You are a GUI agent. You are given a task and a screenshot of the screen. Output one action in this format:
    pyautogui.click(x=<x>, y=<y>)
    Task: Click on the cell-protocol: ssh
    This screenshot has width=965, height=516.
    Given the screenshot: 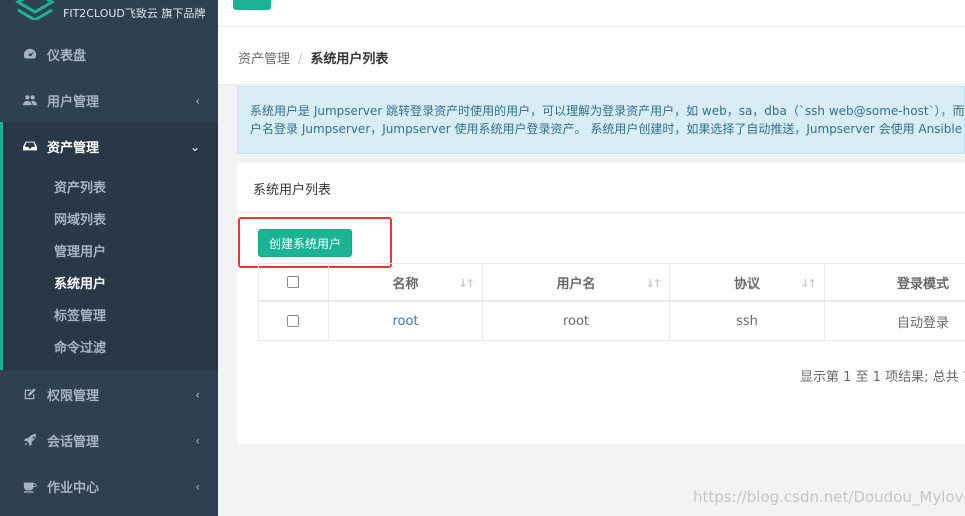 What is the action you would take?
    pyautogui.click(x=747, y=321)
    